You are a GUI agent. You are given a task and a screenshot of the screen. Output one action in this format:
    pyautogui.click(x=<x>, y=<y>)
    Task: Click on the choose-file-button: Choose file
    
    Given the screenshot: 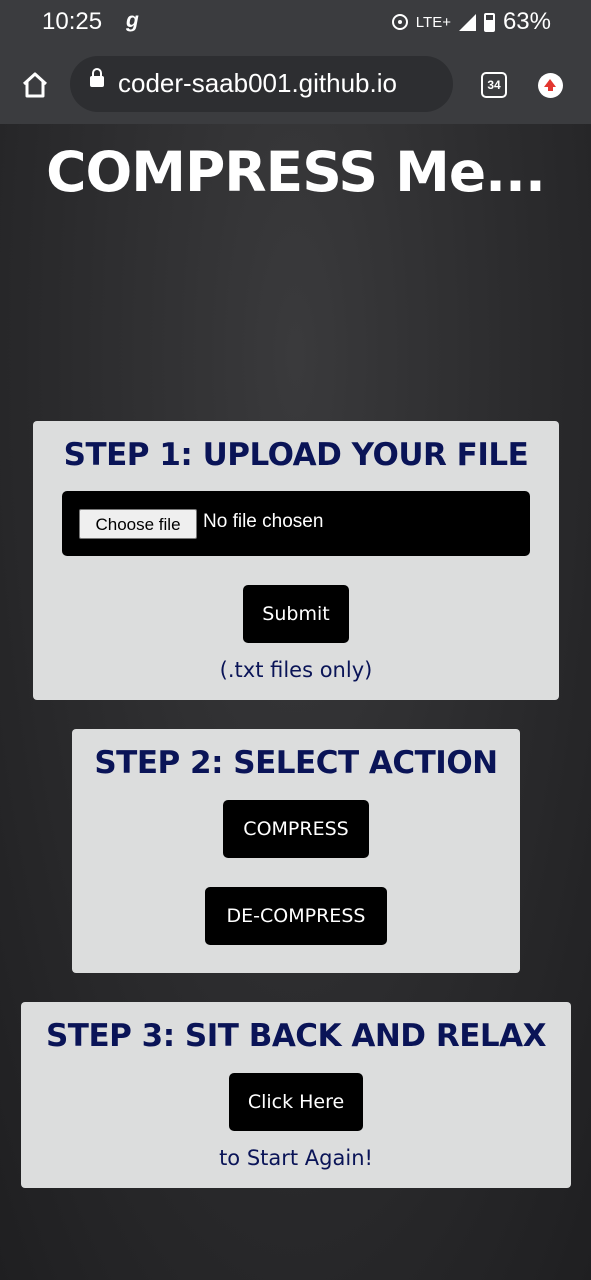 What is the action you would take?
    pyautogui.click(x=138, y=524)
    